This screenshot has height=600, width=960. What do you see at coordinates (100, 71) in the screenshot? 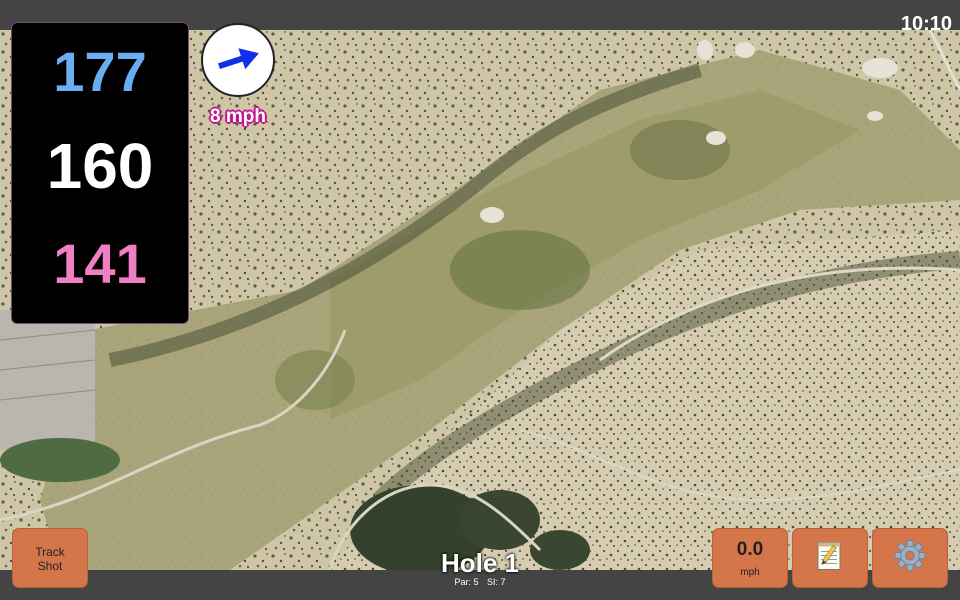
I see `back-distance: 177` at bounding box center [100, 71].